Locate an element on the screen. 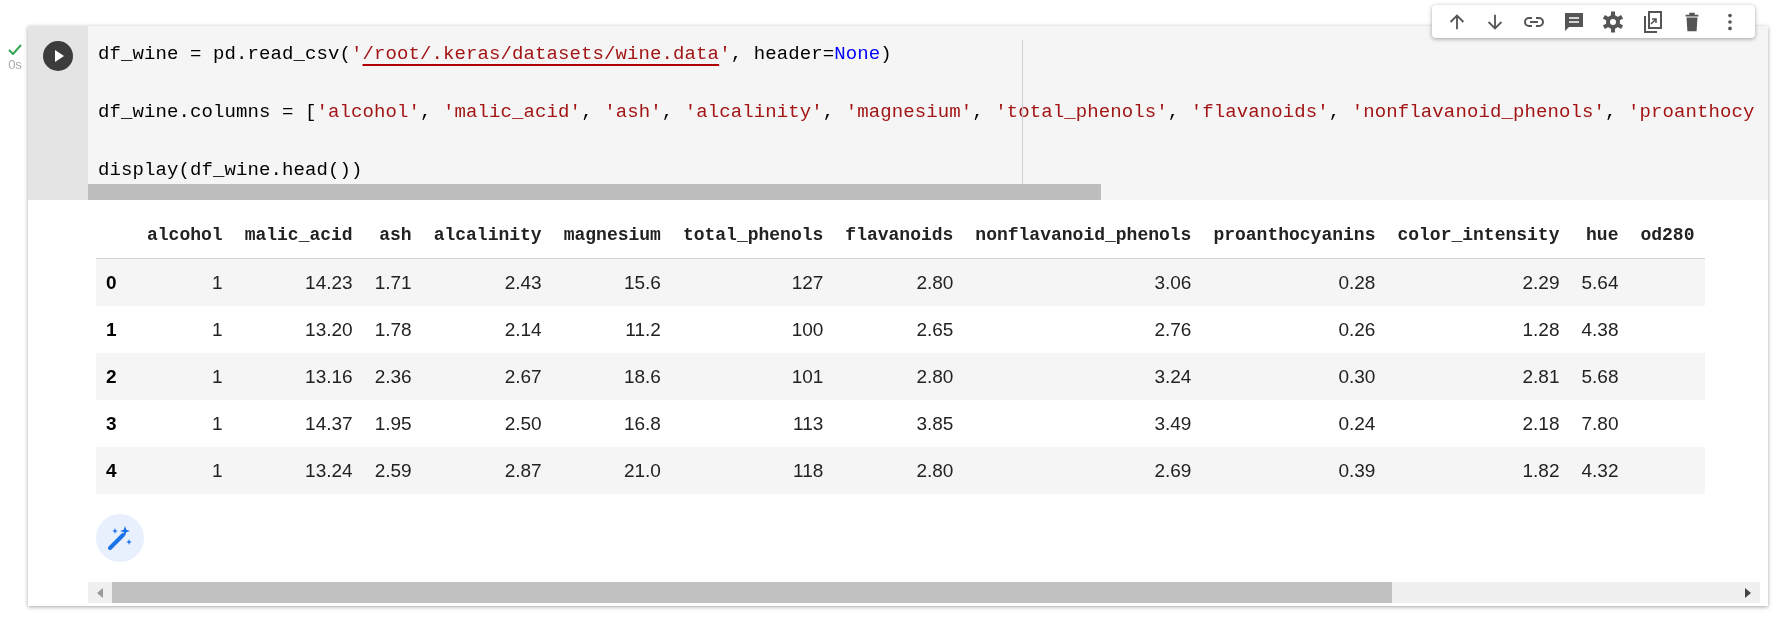 Image resolution: width=1779 pixels, height=619 pixels. table-cell: 0.28 is located at coordinates (1357, 282).